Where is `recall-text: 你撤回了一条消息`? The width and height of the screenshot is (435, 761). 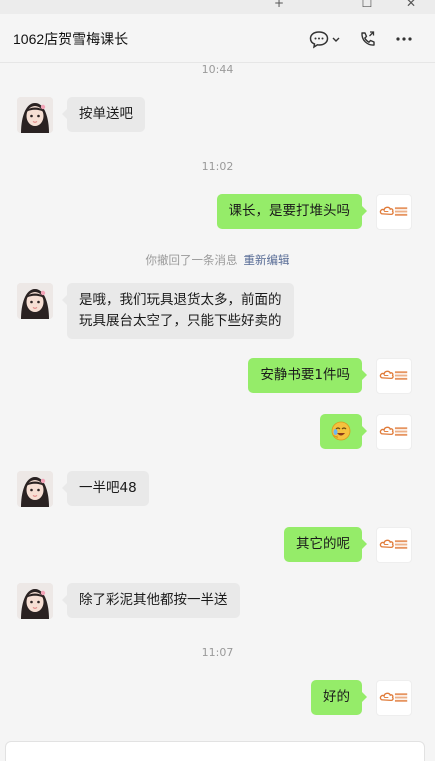 recall-text: 你撤回了一条消息 is located at coordinates (191, 260).